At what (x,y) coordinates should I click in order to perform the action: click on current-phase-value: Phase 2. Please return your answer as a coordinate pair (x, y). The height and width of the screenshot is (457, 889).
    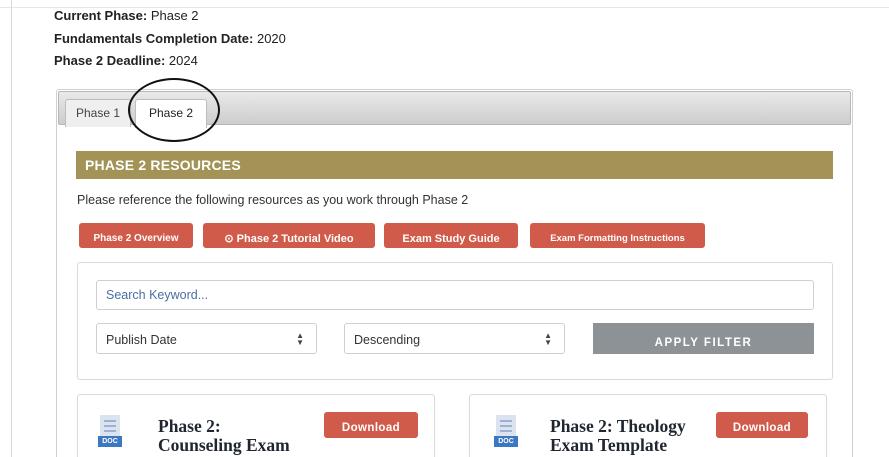
    Looking at the image, I should click on (173, 15).